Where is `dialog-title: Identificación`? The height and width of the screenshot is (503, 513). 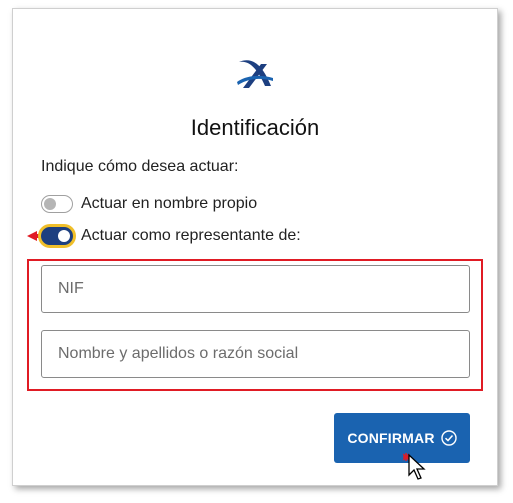
dialog-title: Identificación is located at coordinates (255, 127).